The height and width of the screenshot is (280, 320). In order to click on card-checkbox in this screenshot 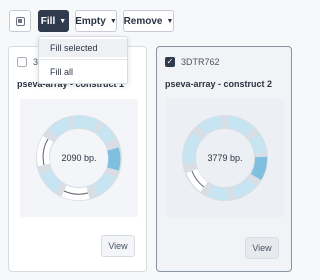, I will do `click(22, 62)`.